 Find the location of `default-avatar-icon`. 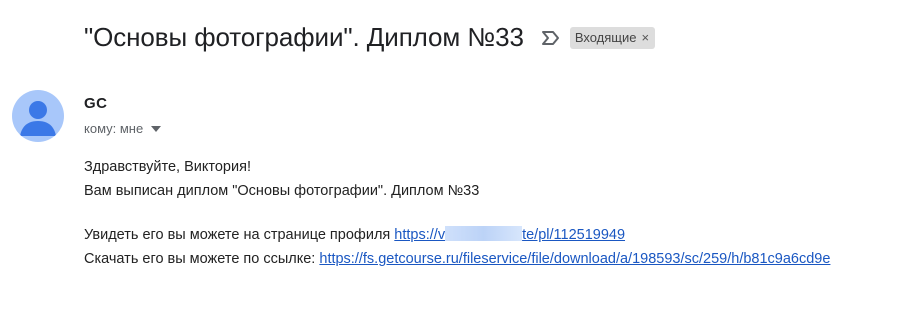

default-avatar-icon is located at coordinates (38, 118).